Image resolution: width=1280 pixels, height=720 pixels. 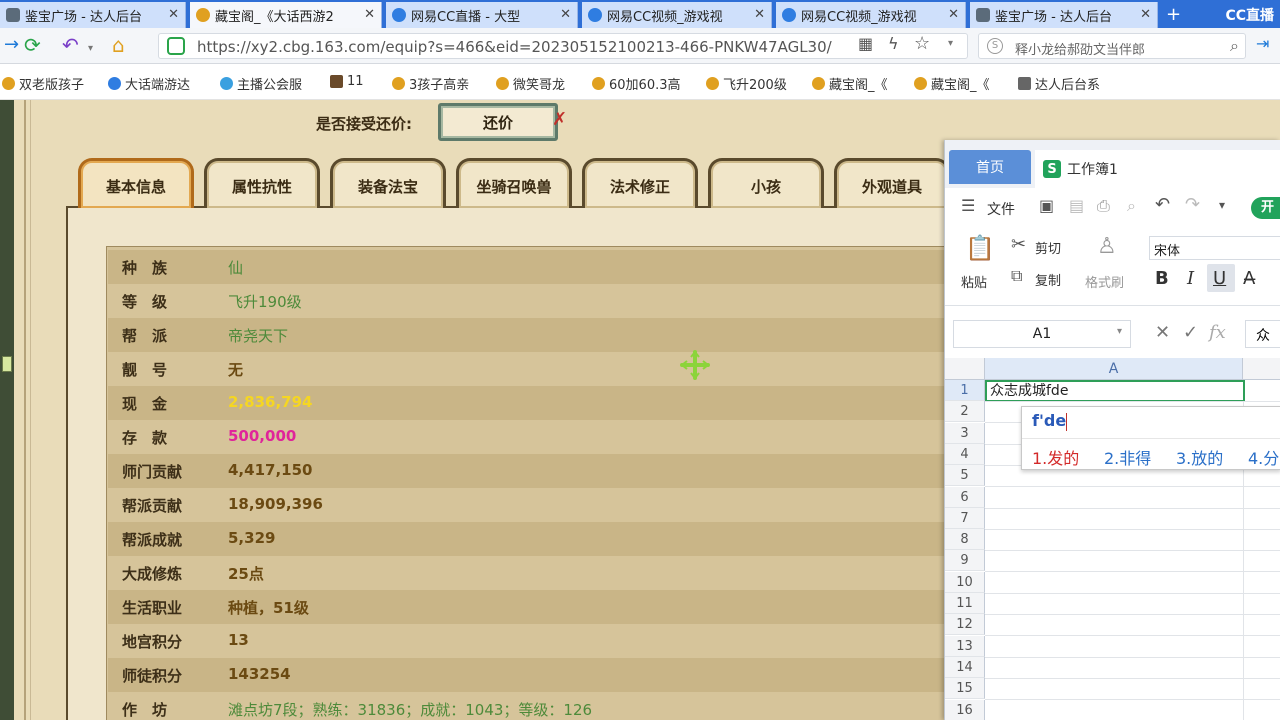 I want to click on row-header: 3, so click(x=965, y=433).